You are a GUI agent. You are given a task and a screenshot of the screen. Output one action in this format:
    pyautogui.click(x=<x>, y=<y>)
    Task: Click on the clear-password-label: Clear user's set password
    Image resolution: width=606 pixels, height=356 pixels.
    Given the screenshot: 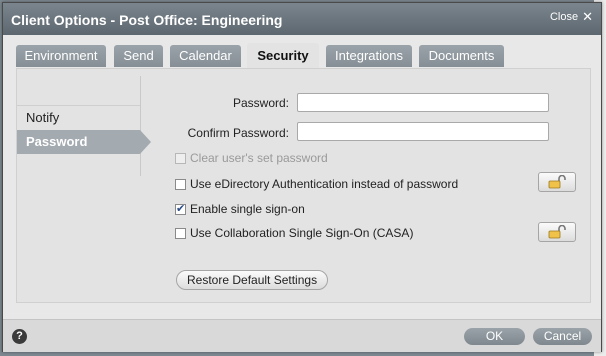 What is the action you would take?
    pyautogui.click(x=259, y=158)
    